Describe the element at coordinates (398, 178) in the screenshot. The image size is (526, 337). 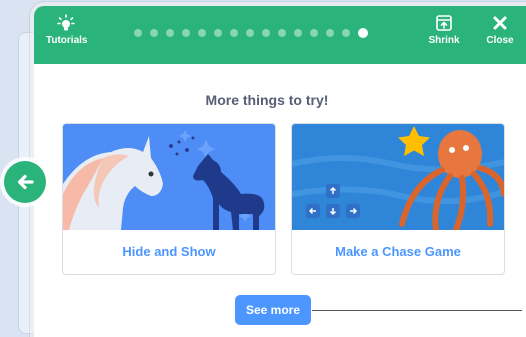
I see `chase-game-thumbnail` at that location.